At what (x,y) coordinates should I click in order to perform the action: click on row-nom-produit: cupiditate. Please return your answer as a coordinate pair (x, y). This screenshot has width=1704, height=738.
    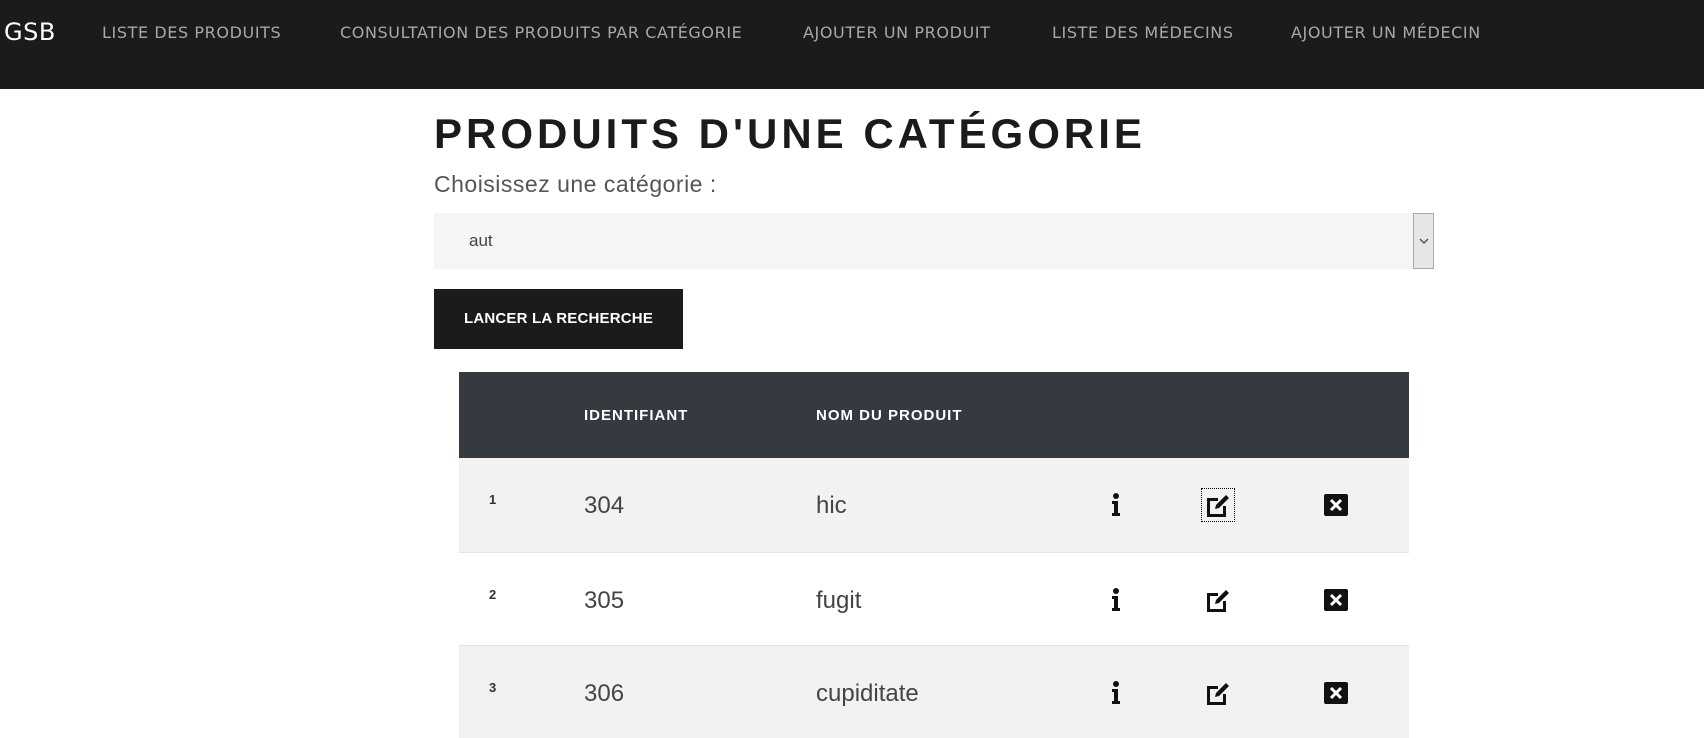
    Looking at the image, I should click on (867, 693).